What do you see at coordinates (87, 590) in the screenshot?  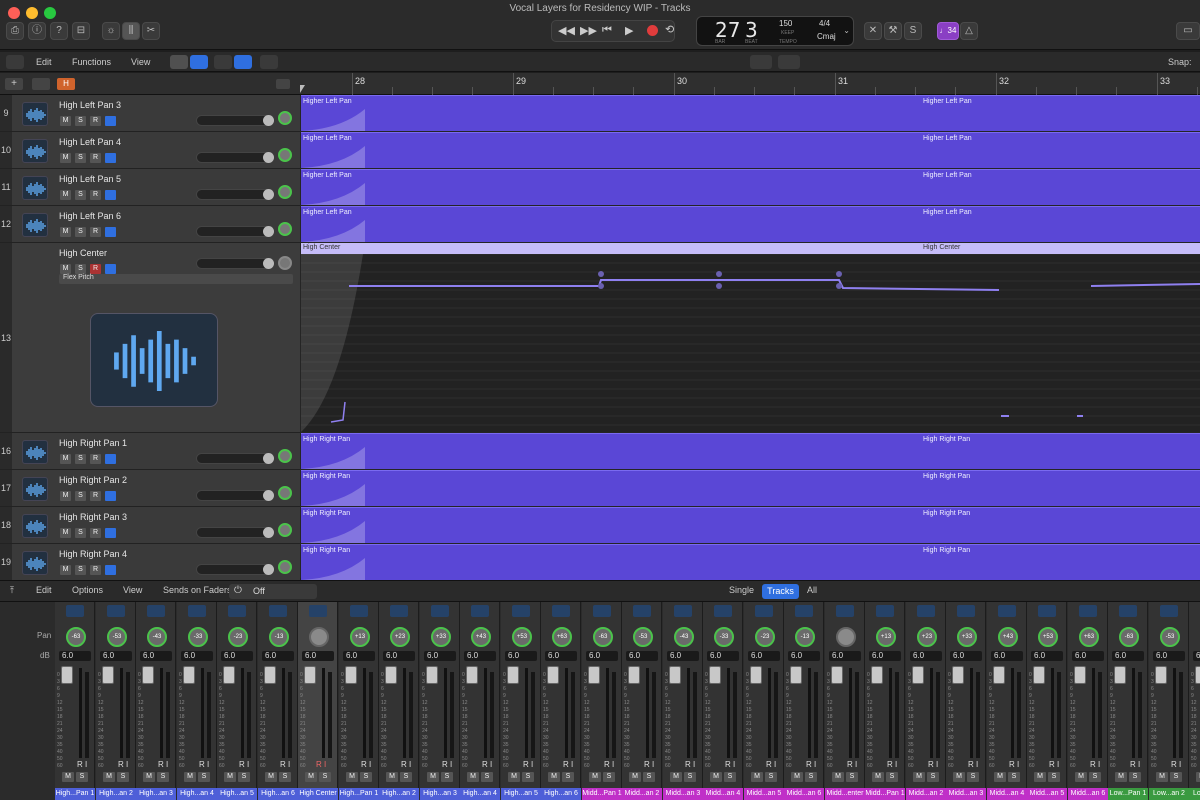 I see `mixer-options-menu: Options` at bounding box center [87, 590].